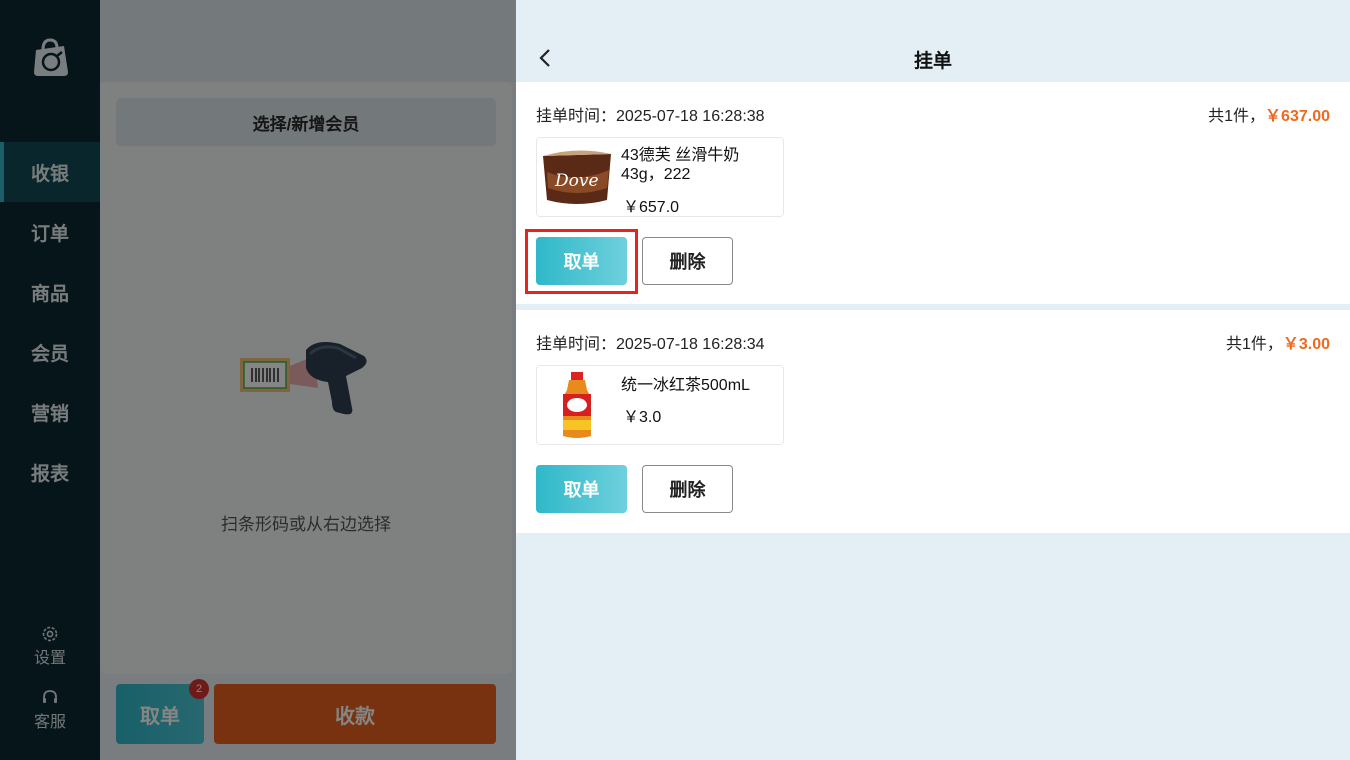 This screenshot has height=760, width=1350. I want to click on svg-text: Dove, so click(576, 181).